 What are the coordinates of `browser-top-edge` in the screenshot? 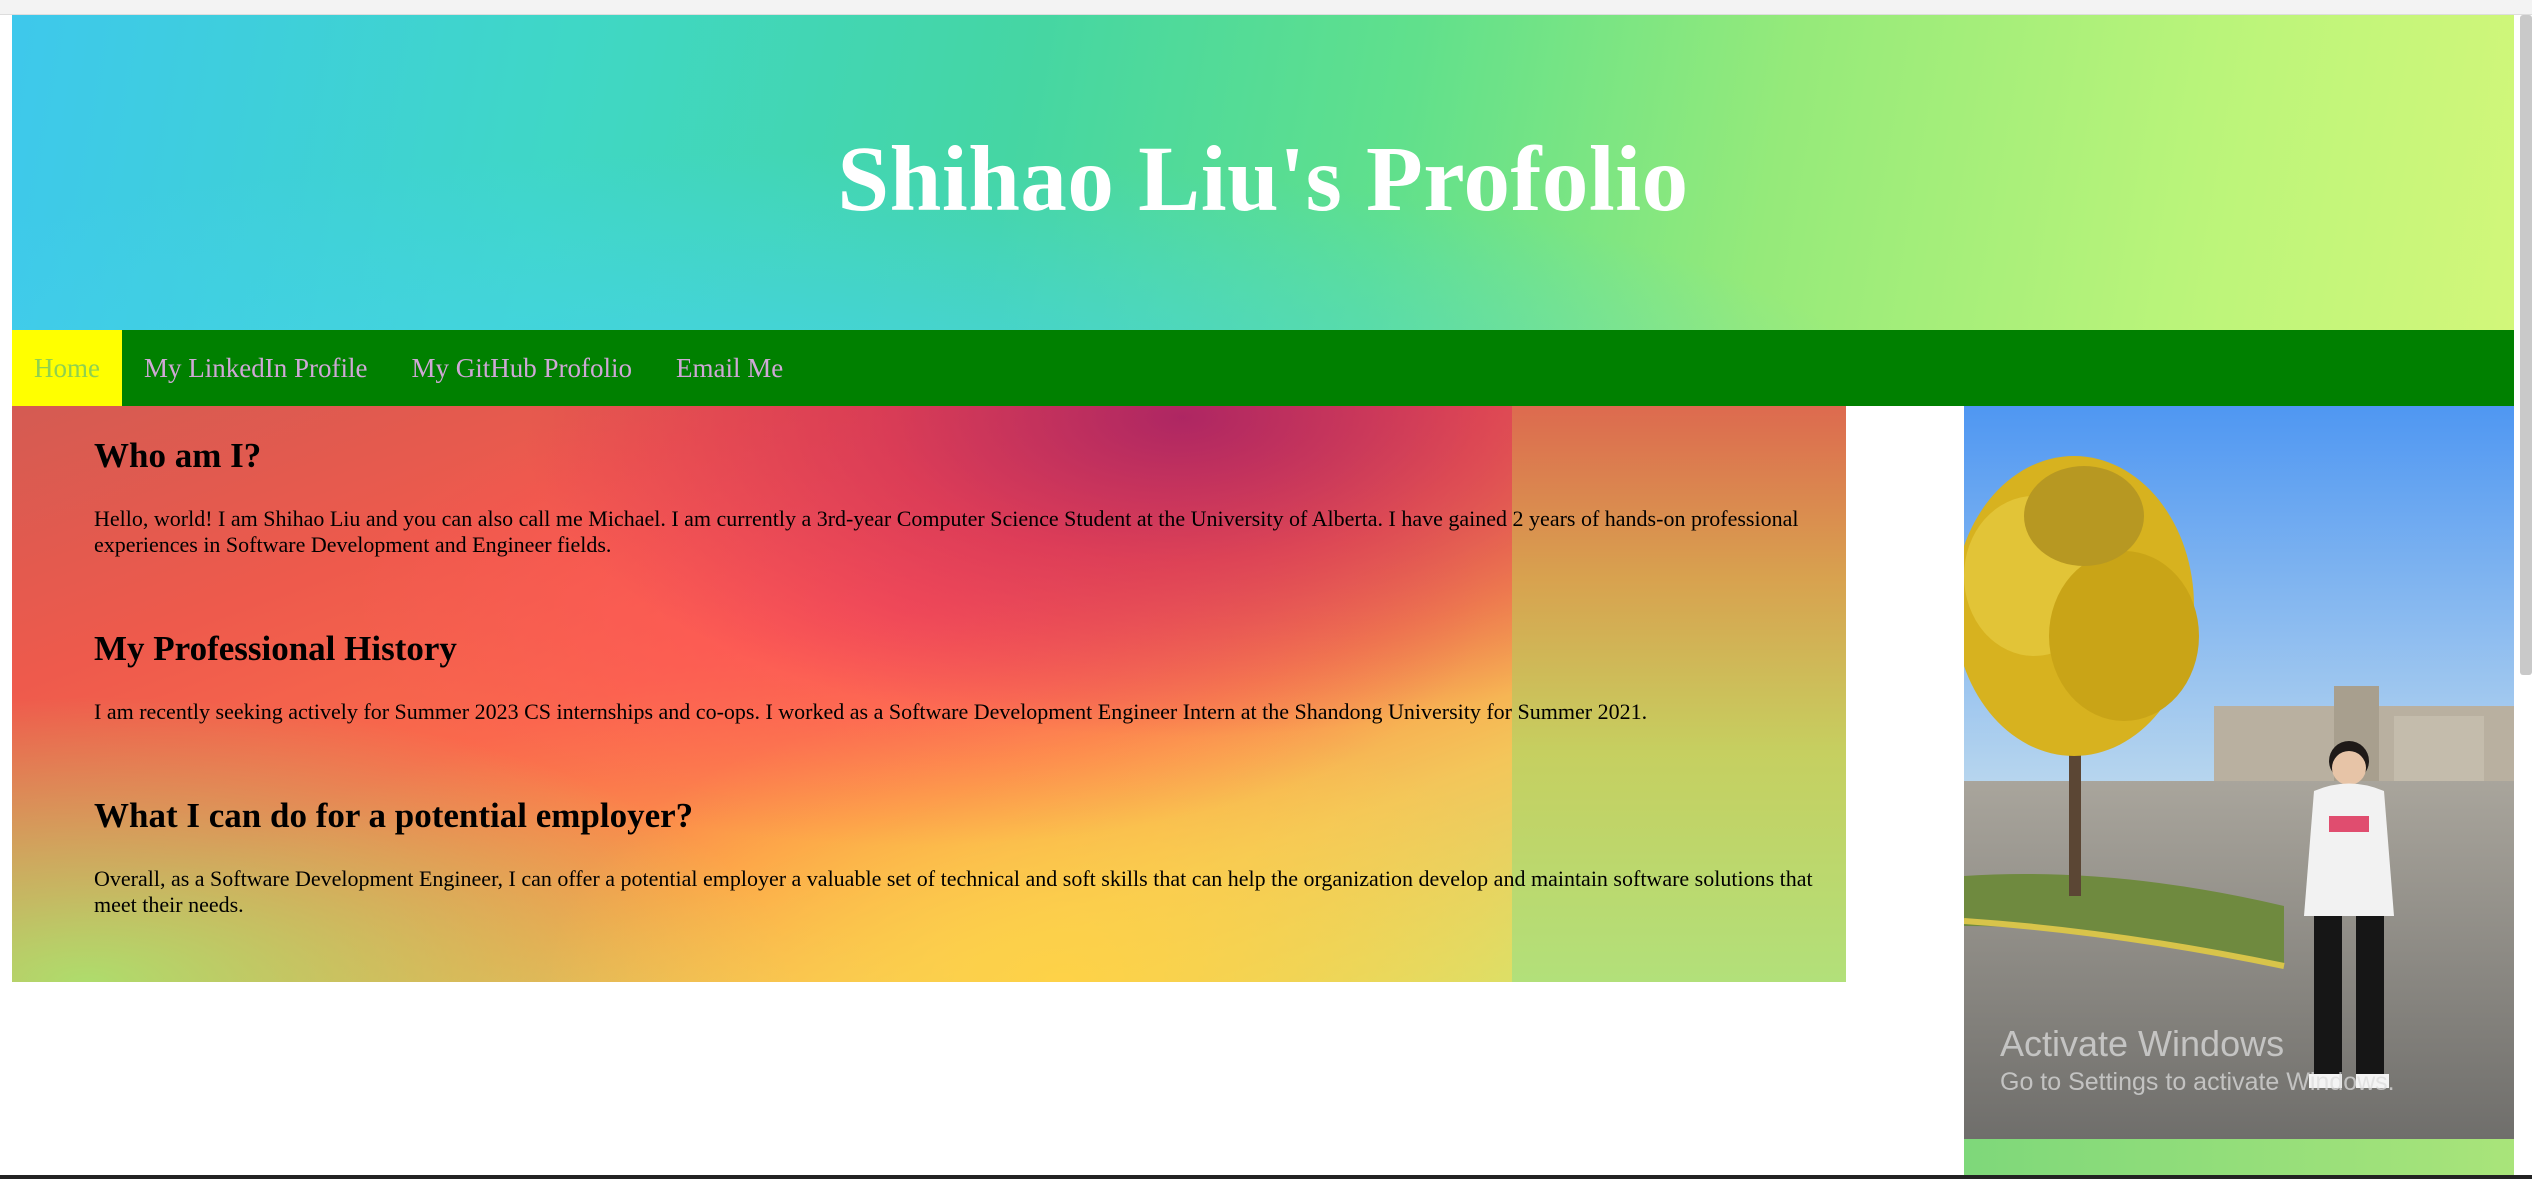 It's located at (1266, 7).